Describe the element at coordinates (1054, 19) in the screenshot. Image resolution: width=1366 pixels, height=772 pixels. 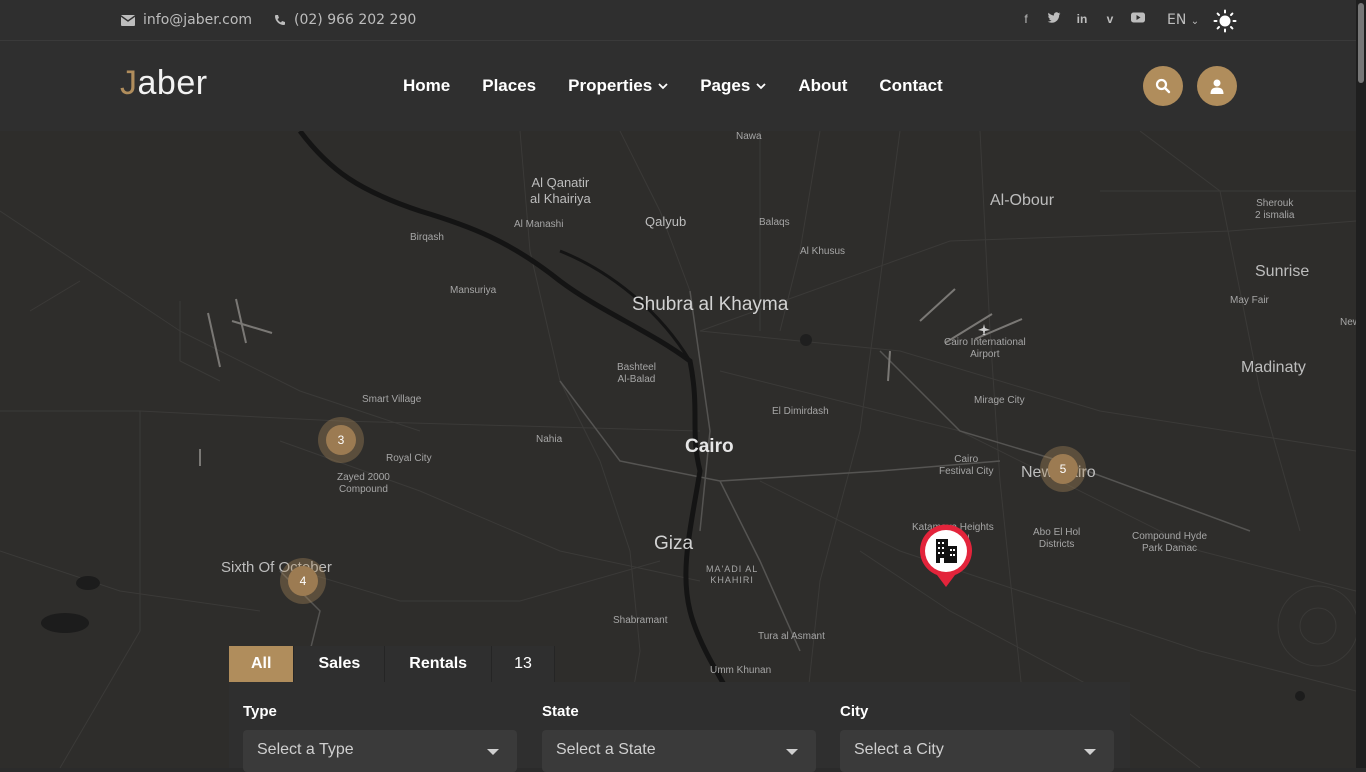
I see `twitter-icon` at that location.